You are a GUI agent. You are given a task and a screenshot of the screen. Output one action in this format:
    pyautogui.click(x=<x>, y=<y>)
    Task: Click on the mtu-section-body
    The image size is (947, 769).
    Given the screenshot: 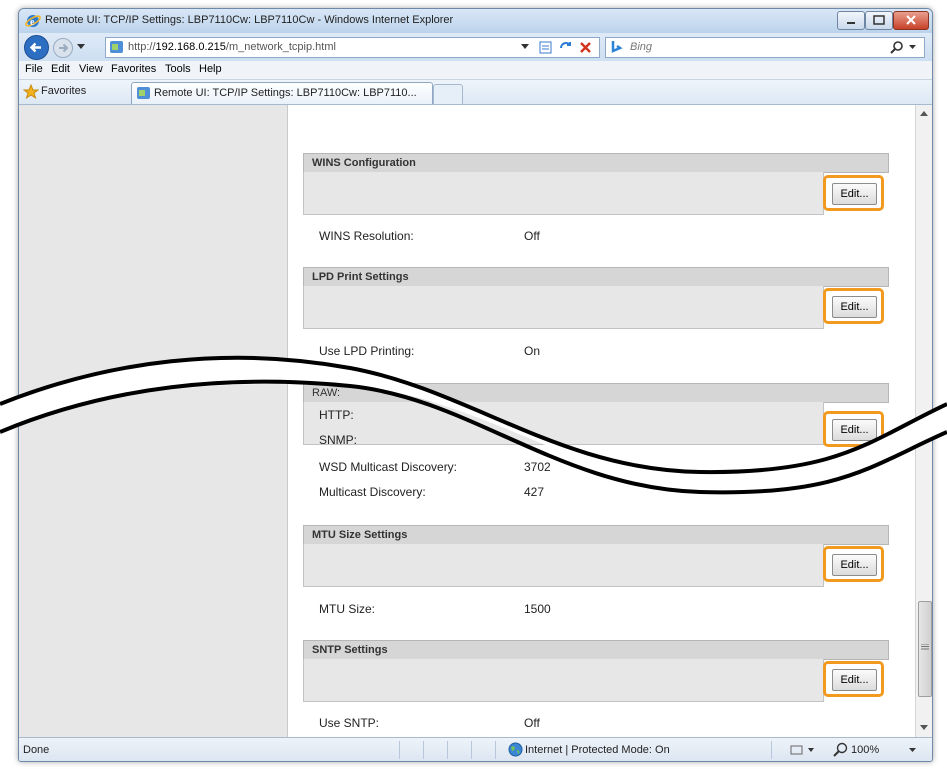 What is the action you would take?
    pyautogui.click(x=563, y=565)
    